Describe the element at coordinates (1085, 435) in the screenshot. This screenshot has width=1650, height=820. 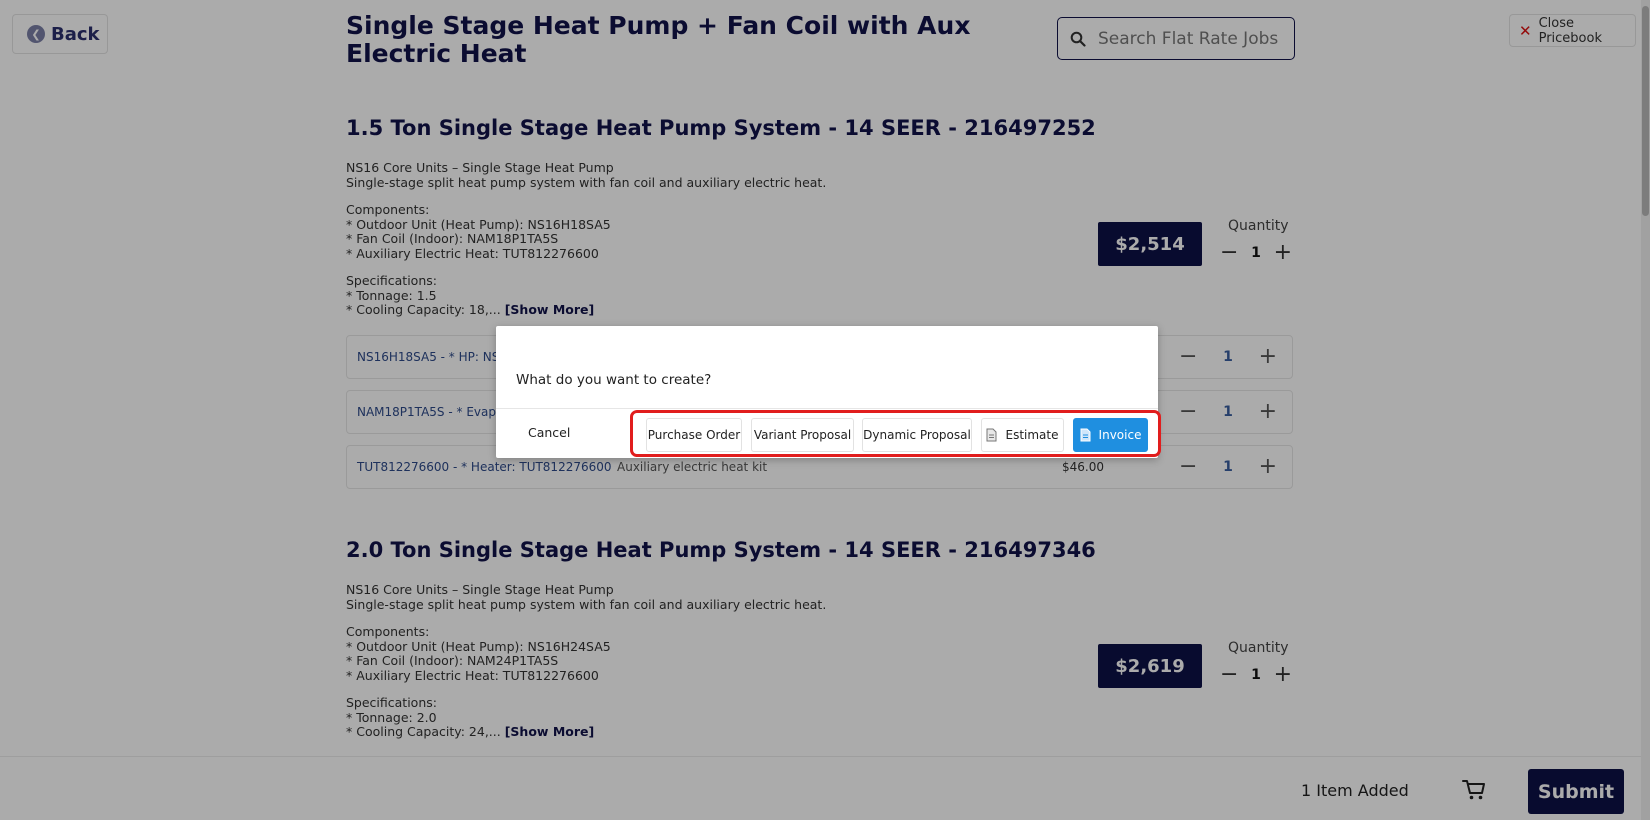
I see `invoice-document-icon` at that location.